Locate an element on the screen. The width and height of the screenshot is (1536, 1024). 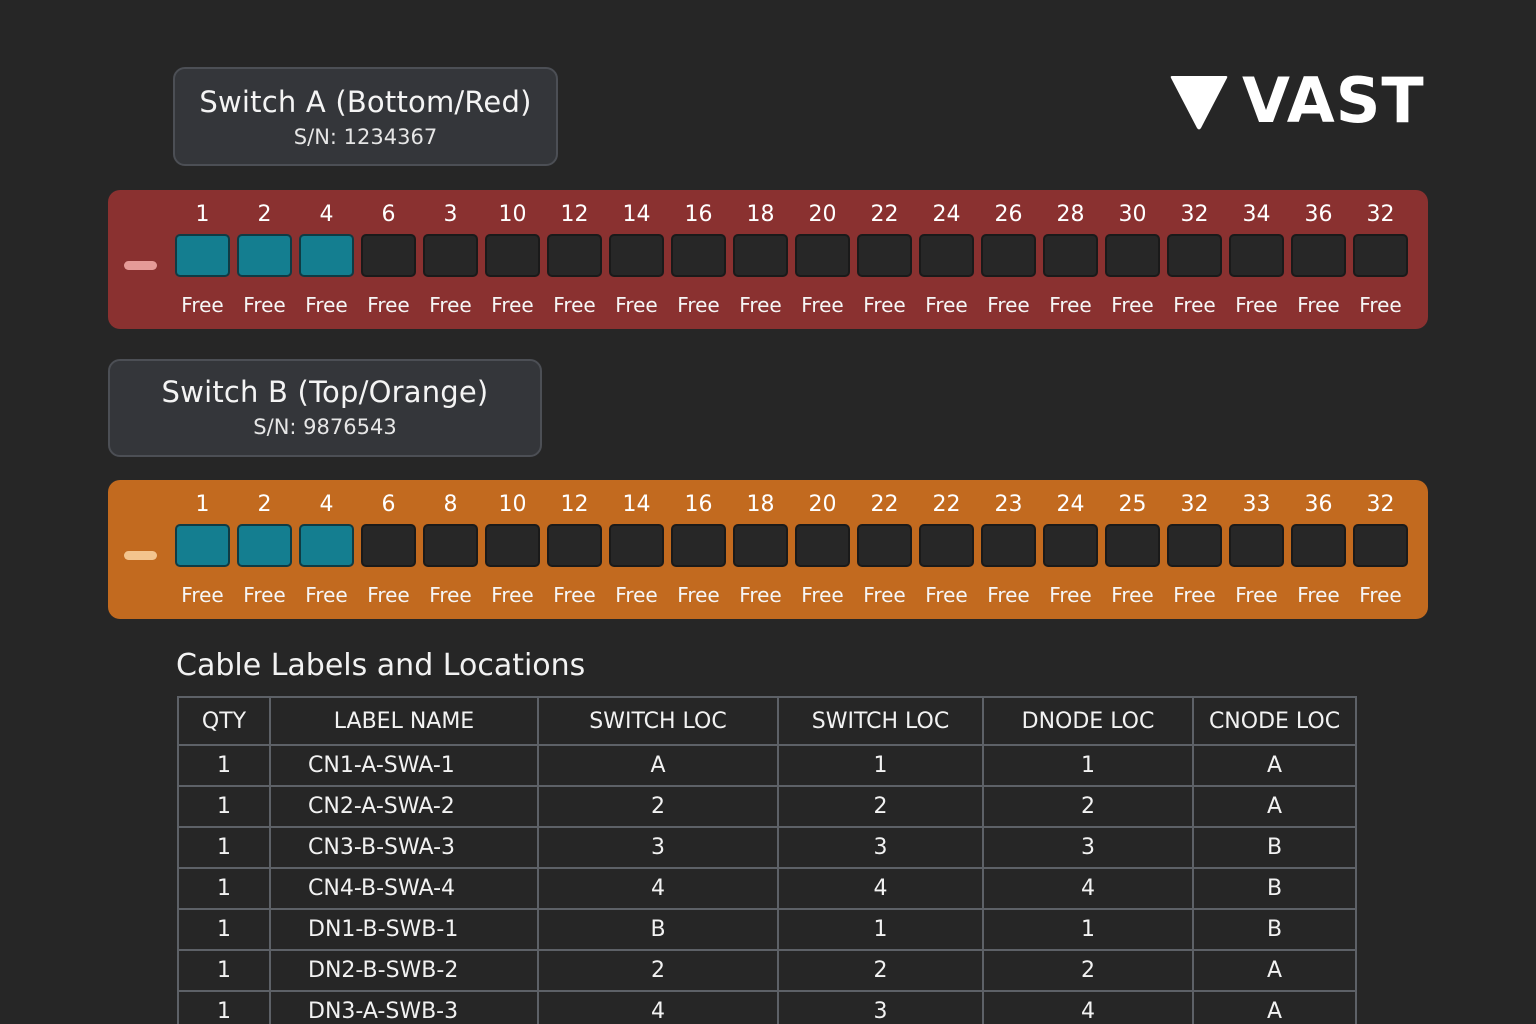
port-number: 6 is located at coordinates (388, 504).